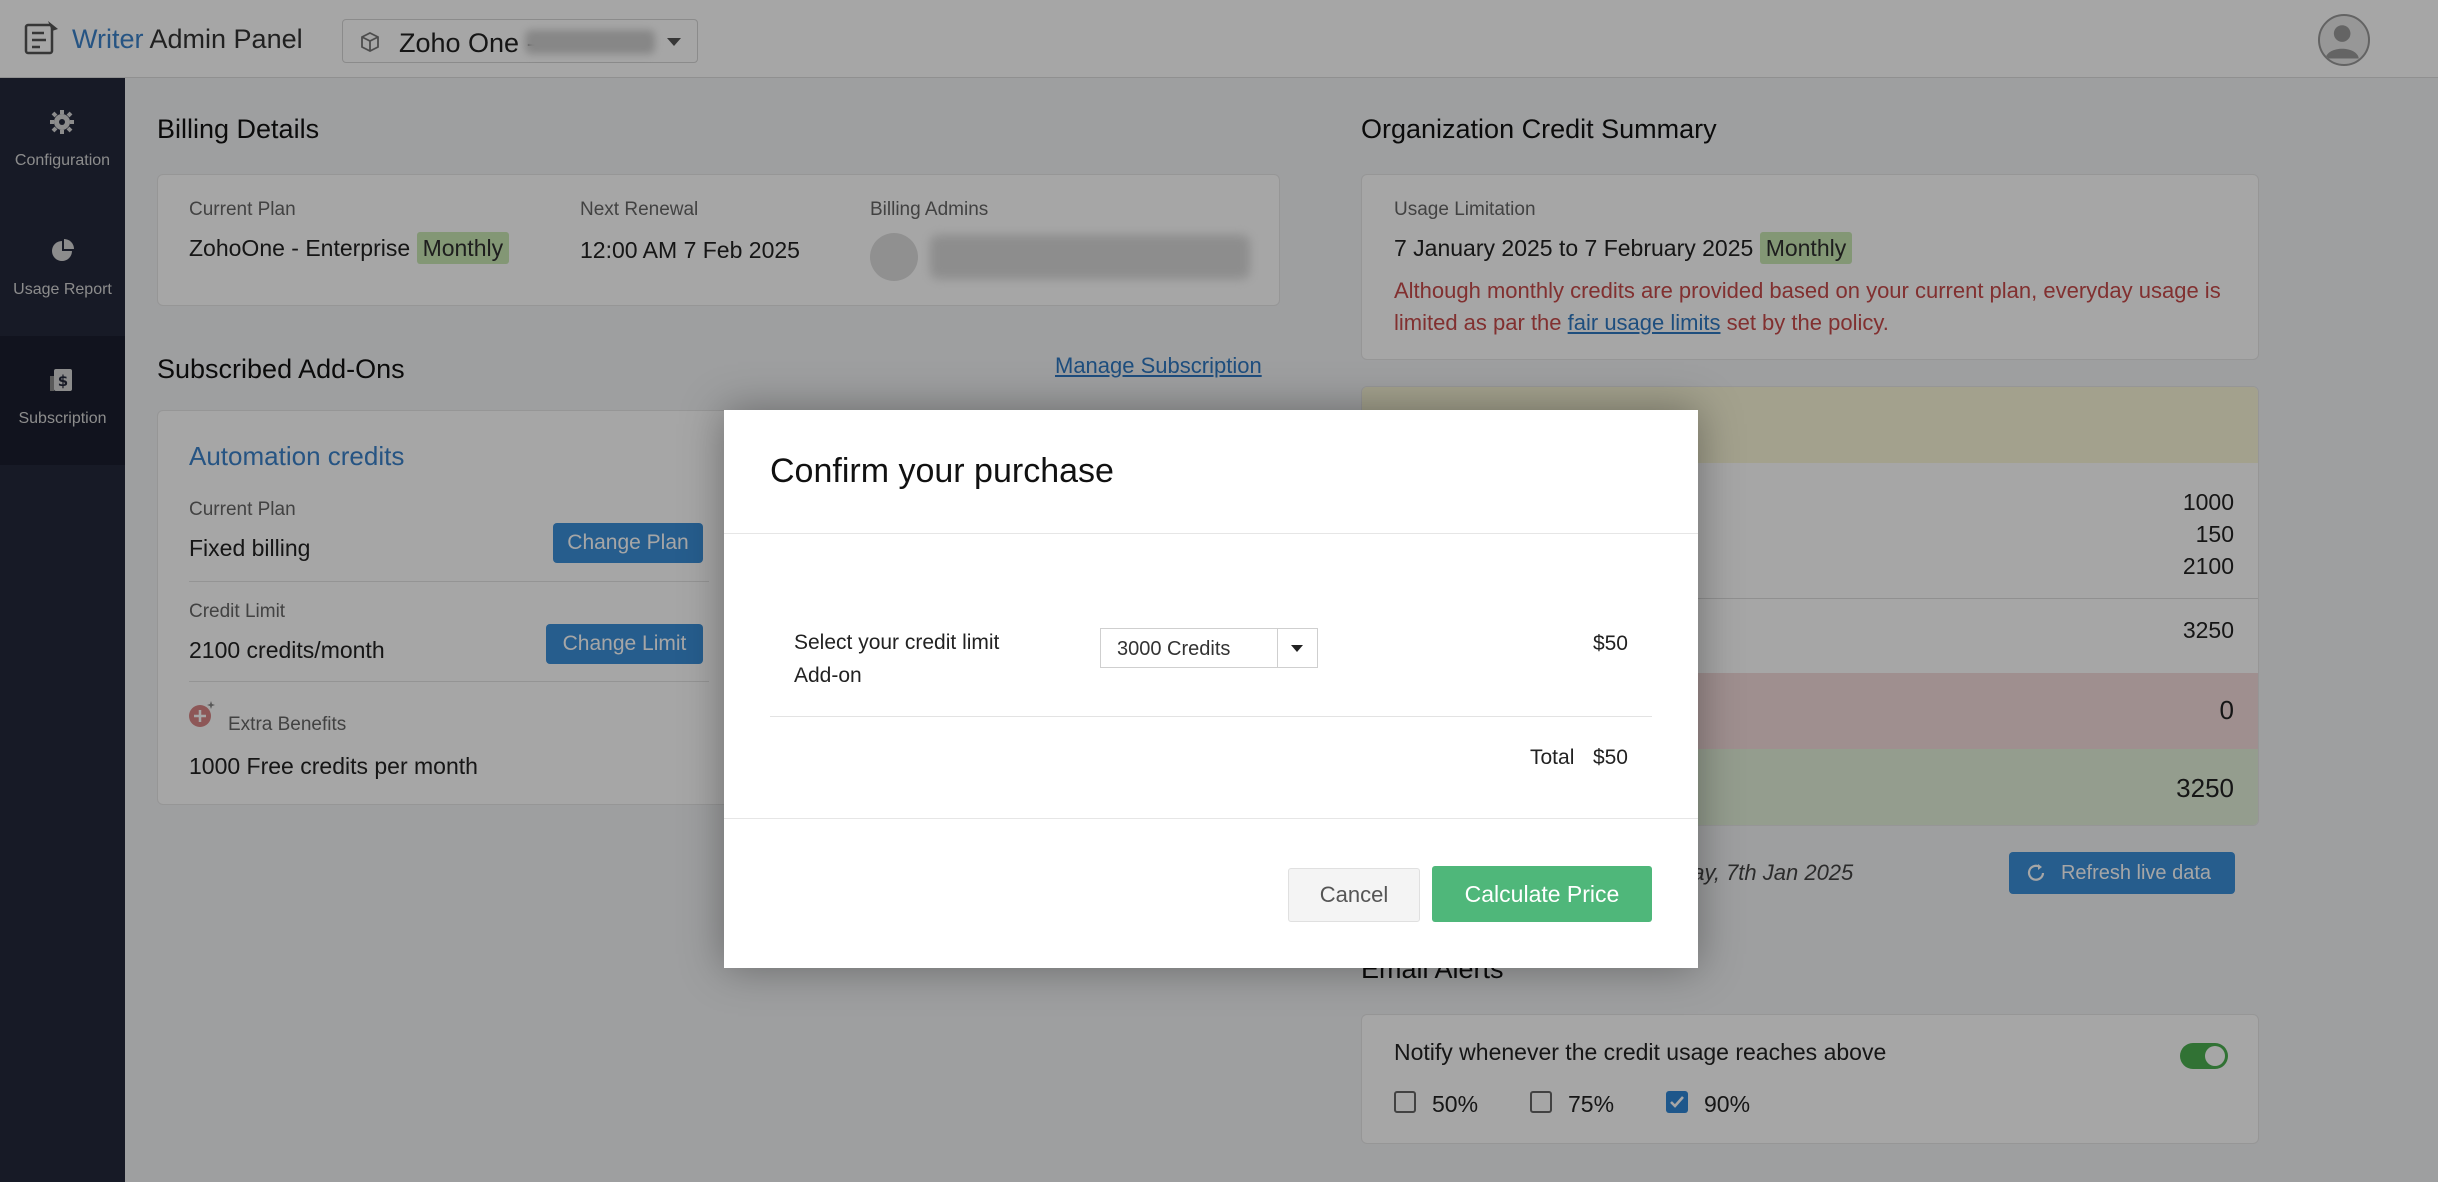 This screenshot has width=2438, height=1182. Describe the element at coordinates (942, 471) in the screenshot. I see `dialog-title: Confirm your purchase` at that location.